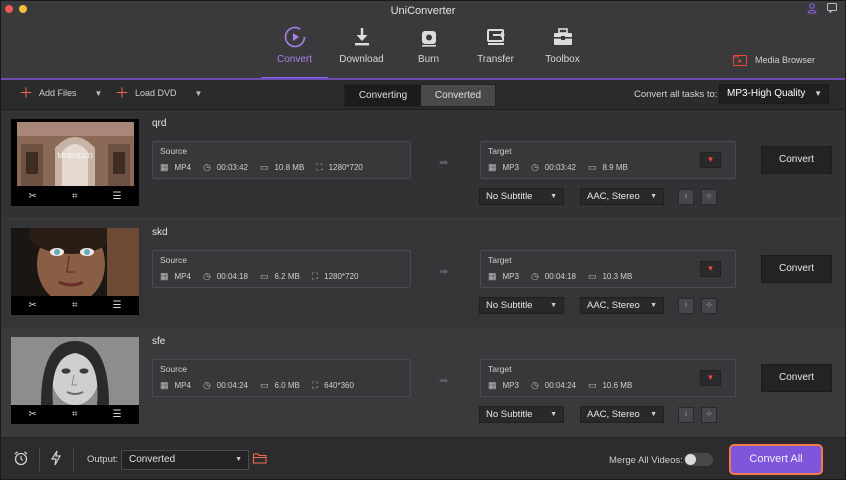  What do you see at coordinates (26, 93) in the screenshot?
I see `add-file-icon: ＋` at bounding box center [26, 93].